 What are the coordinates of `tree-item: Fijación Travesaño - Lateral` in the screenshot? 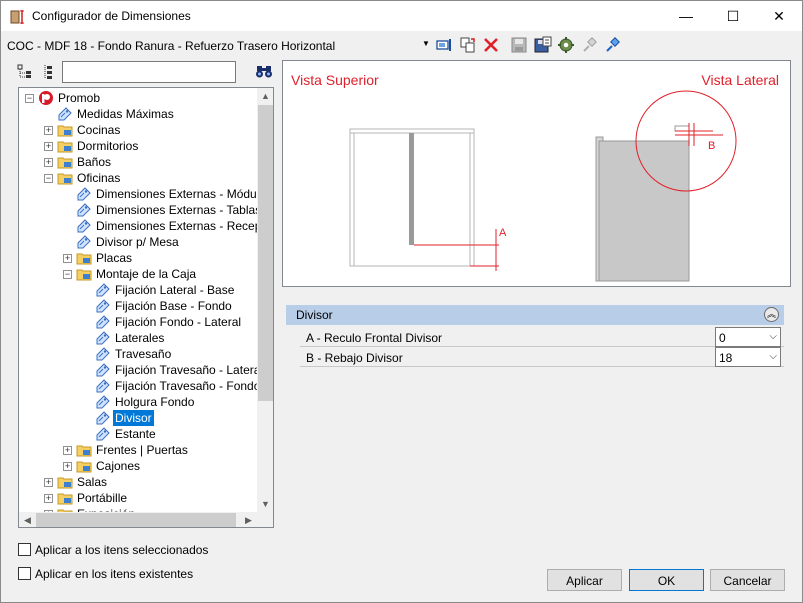 It's located at (141, 370).